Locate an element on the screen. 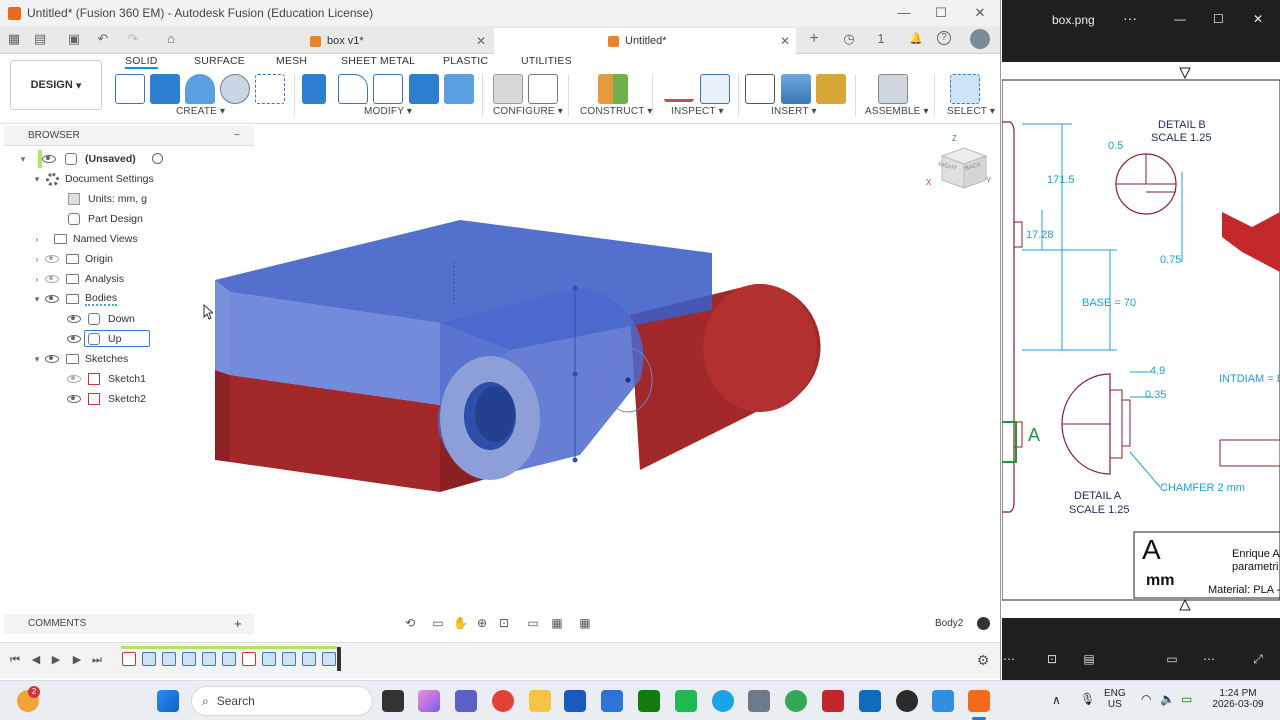 This screenshot has width=1280, height=720. timeline-extrude-step is located at coordinates (149, 659).